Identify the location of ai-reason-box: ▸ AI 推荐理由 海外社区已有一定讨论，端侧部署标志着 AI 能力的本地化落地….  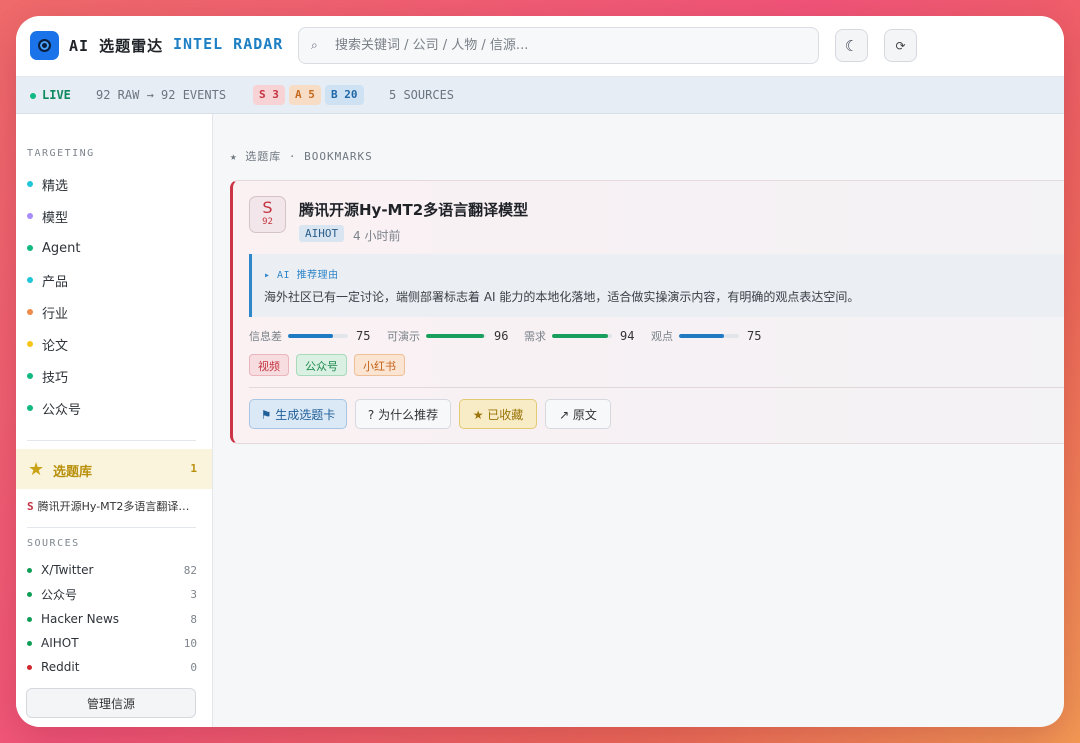
(656, 285).